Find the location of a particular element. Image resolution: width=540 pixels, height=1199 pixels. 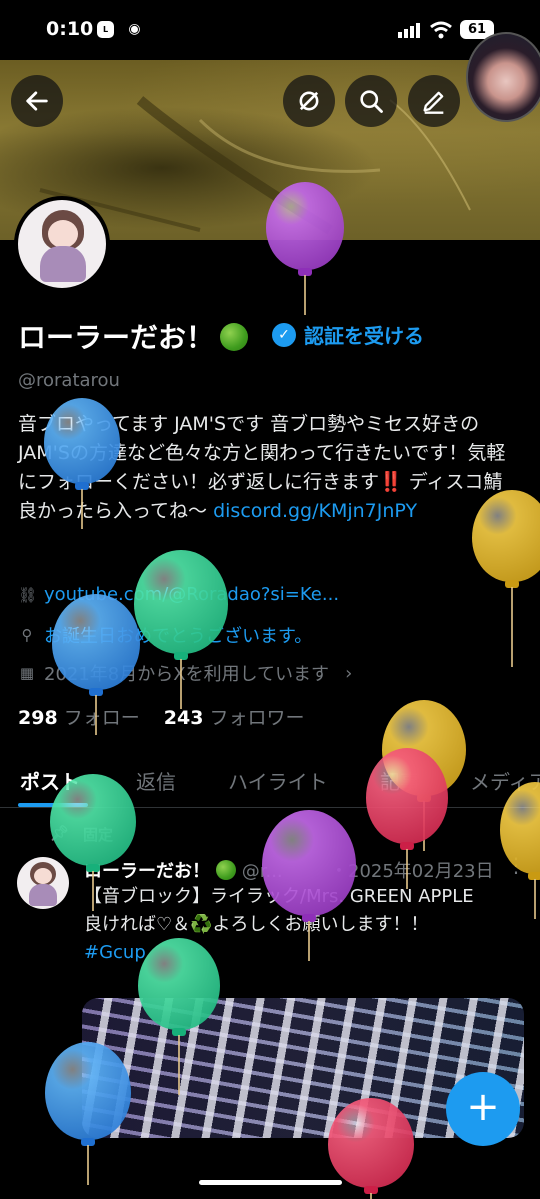

verified-badge-icon: ✓ is located at coordinates (284, 334).